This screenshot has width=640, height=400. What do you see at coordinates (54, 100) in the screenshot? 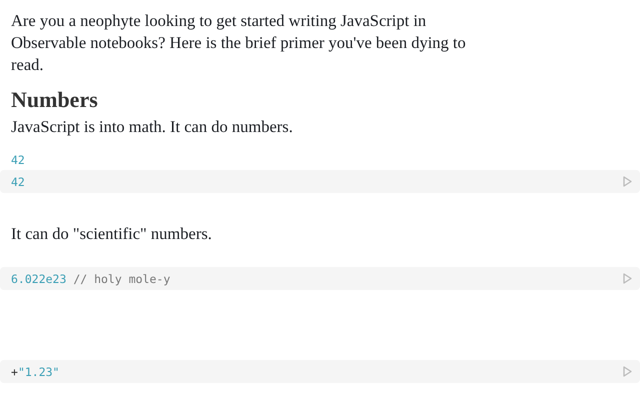
I see `section-heading: Numbers` at bounding box center [54, 100].